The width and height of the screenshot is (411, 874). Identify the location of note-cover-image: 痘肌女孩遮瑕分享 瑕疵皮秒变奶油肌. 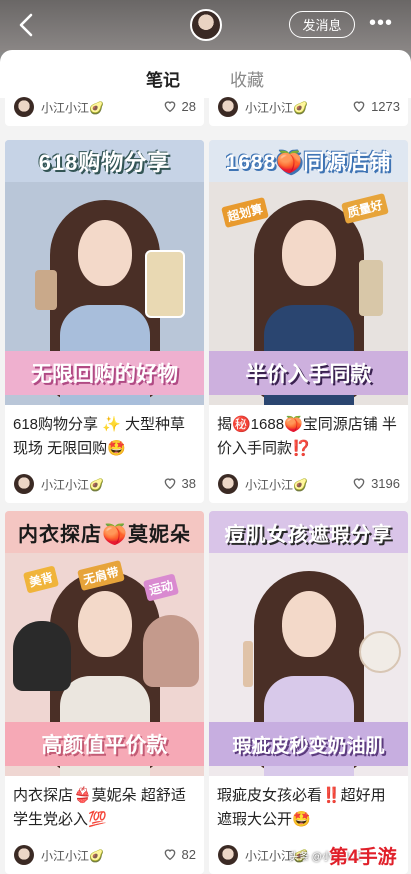
(308, 643).